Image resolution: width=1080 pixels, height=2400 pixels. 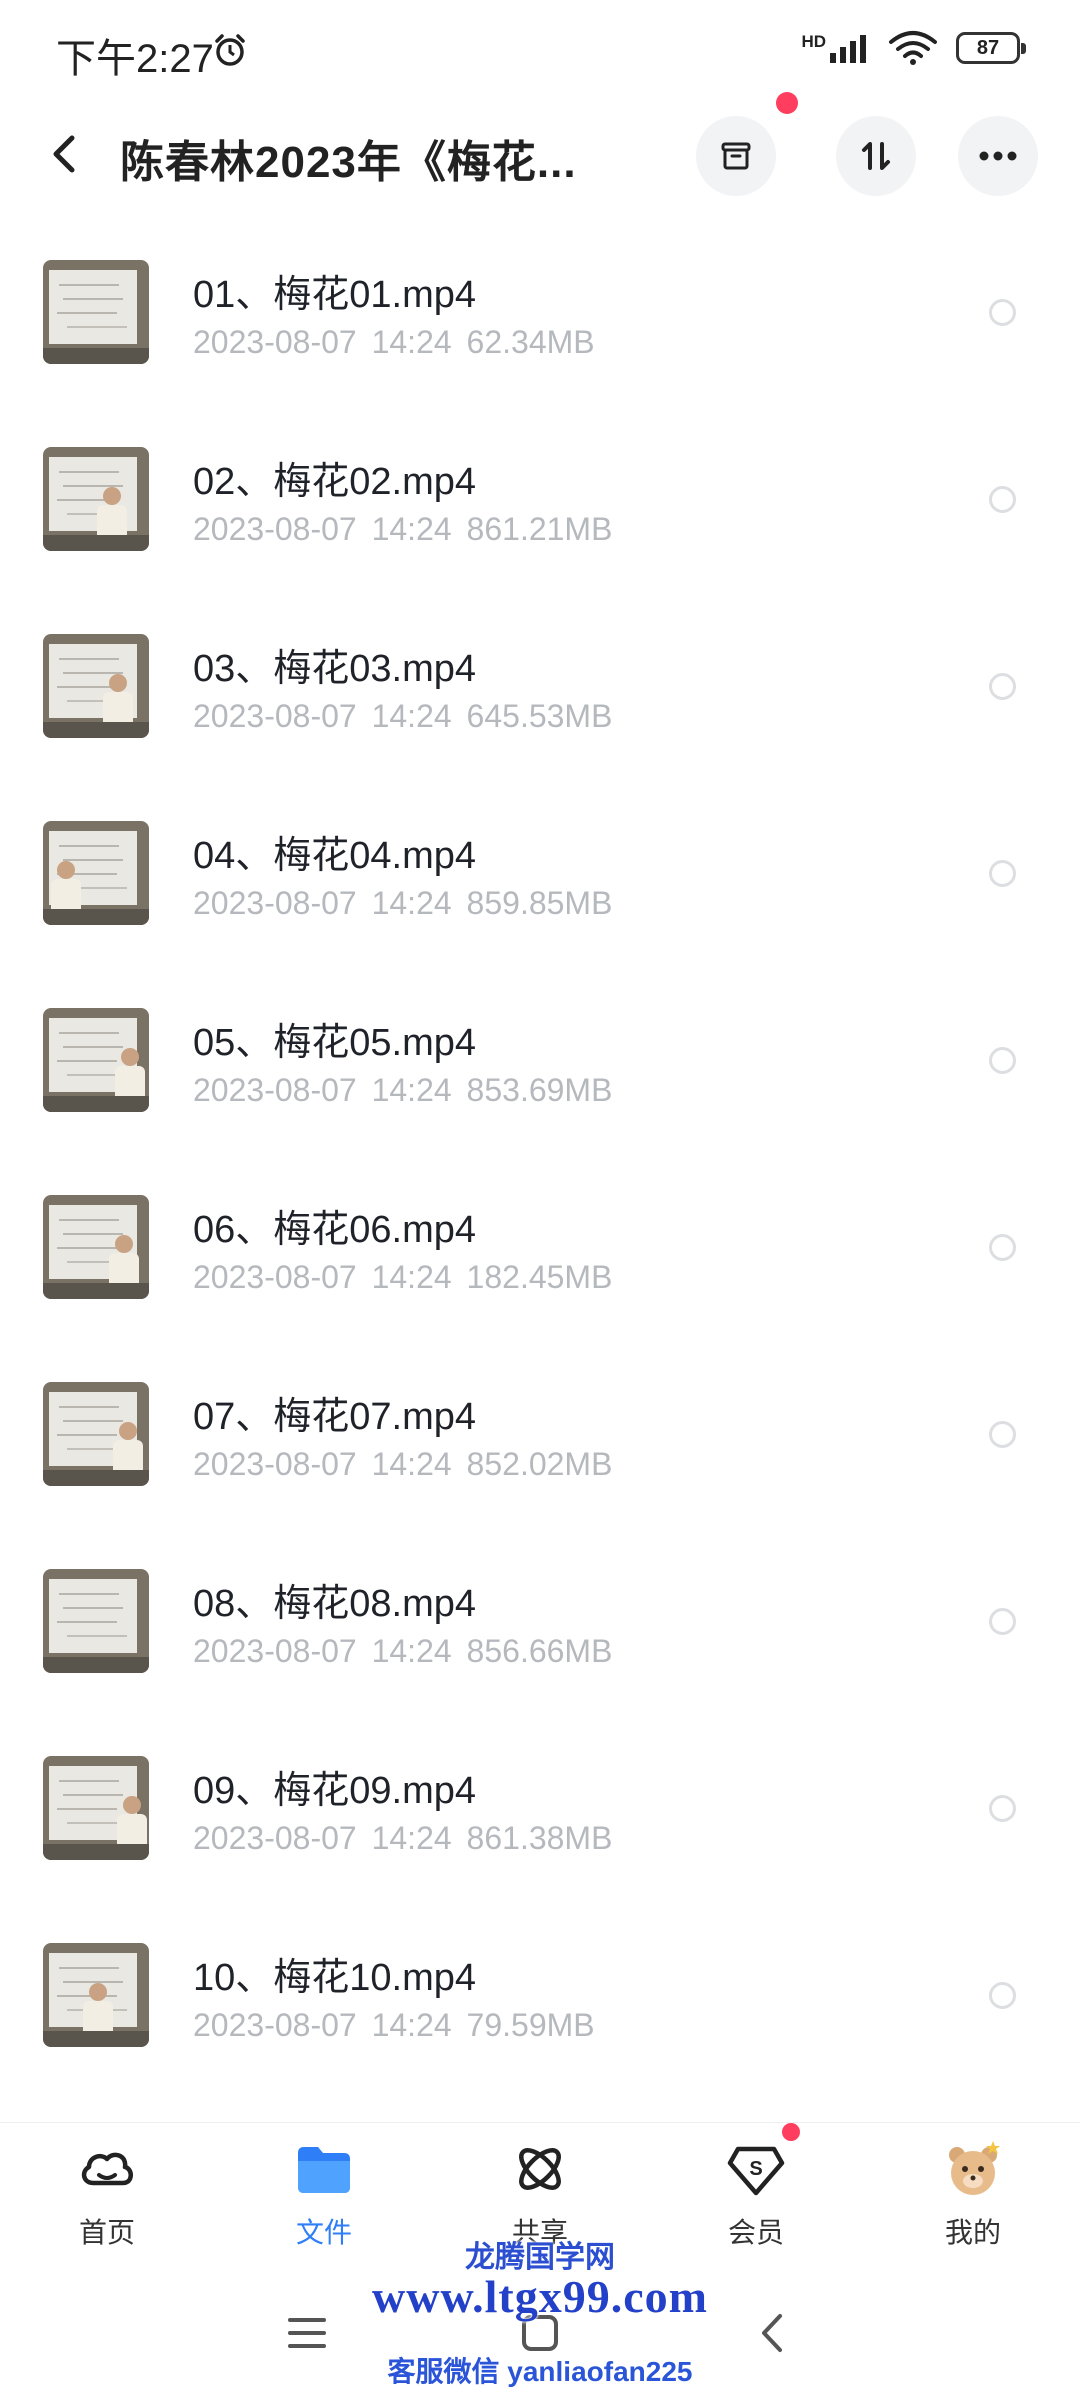 What do you see at coordinates (335, 856) in the screenshot?
I see `file-name: 04、梅花04.mp4` at bounding box center [335, 856].